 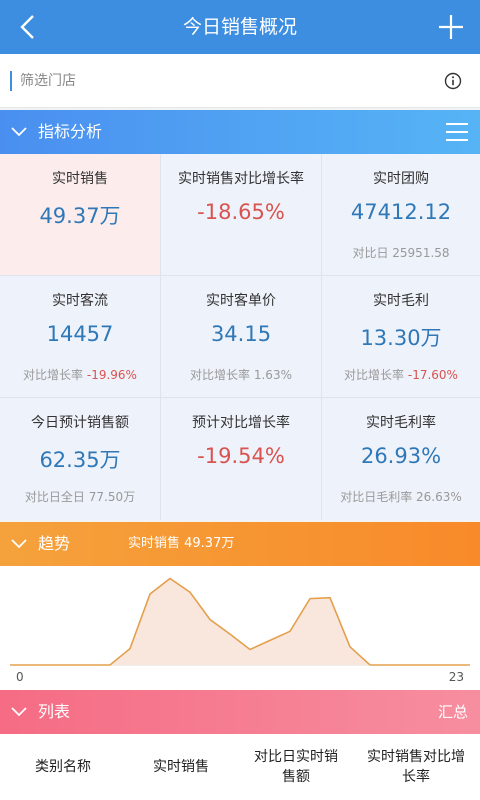 What do you see at coordinates (240, 81) in the screenshot?
I see `store-filter: 筛选门店` at bounding box center [240, 81].